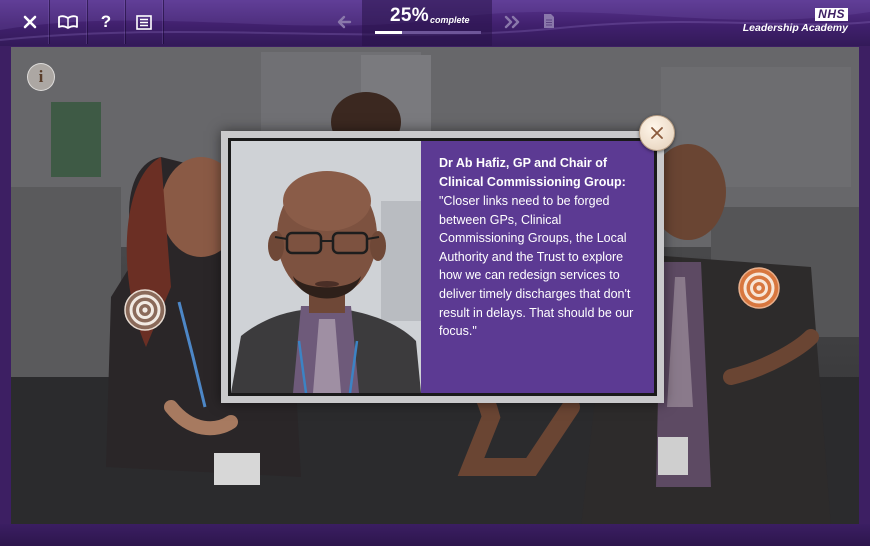 This screenshot has width=870, height=546. I want to click on bottom-bar, so click(435, 535).